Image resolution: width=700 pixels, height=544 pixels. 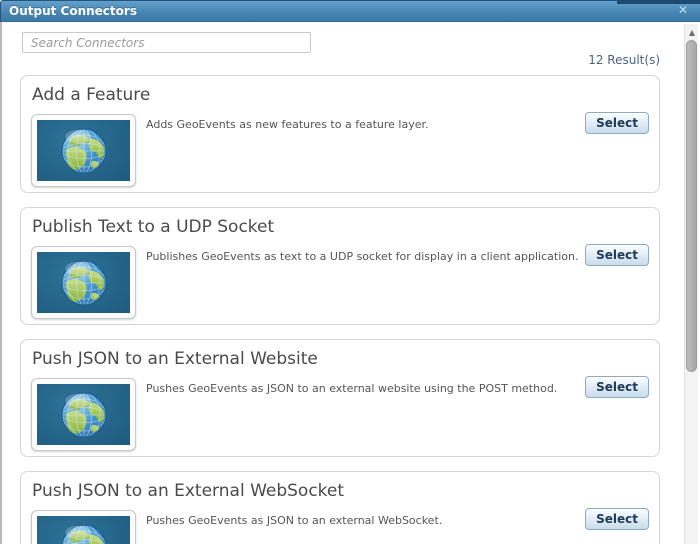 I want to click on connector-title: Publish Text to a UDP Socket, so click(x=153, y=227).